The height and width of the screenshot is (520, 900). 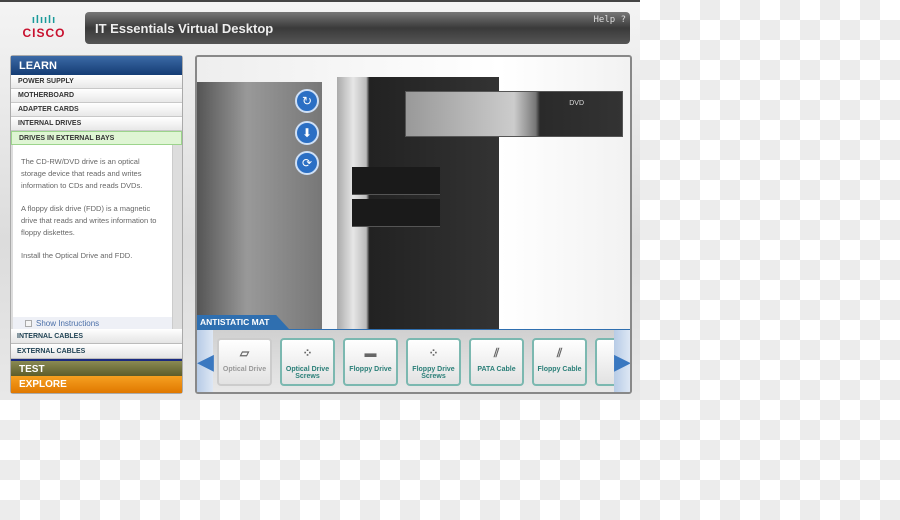 I want to click on tray-label: Floppy Drive, so click(x=370, y=369).